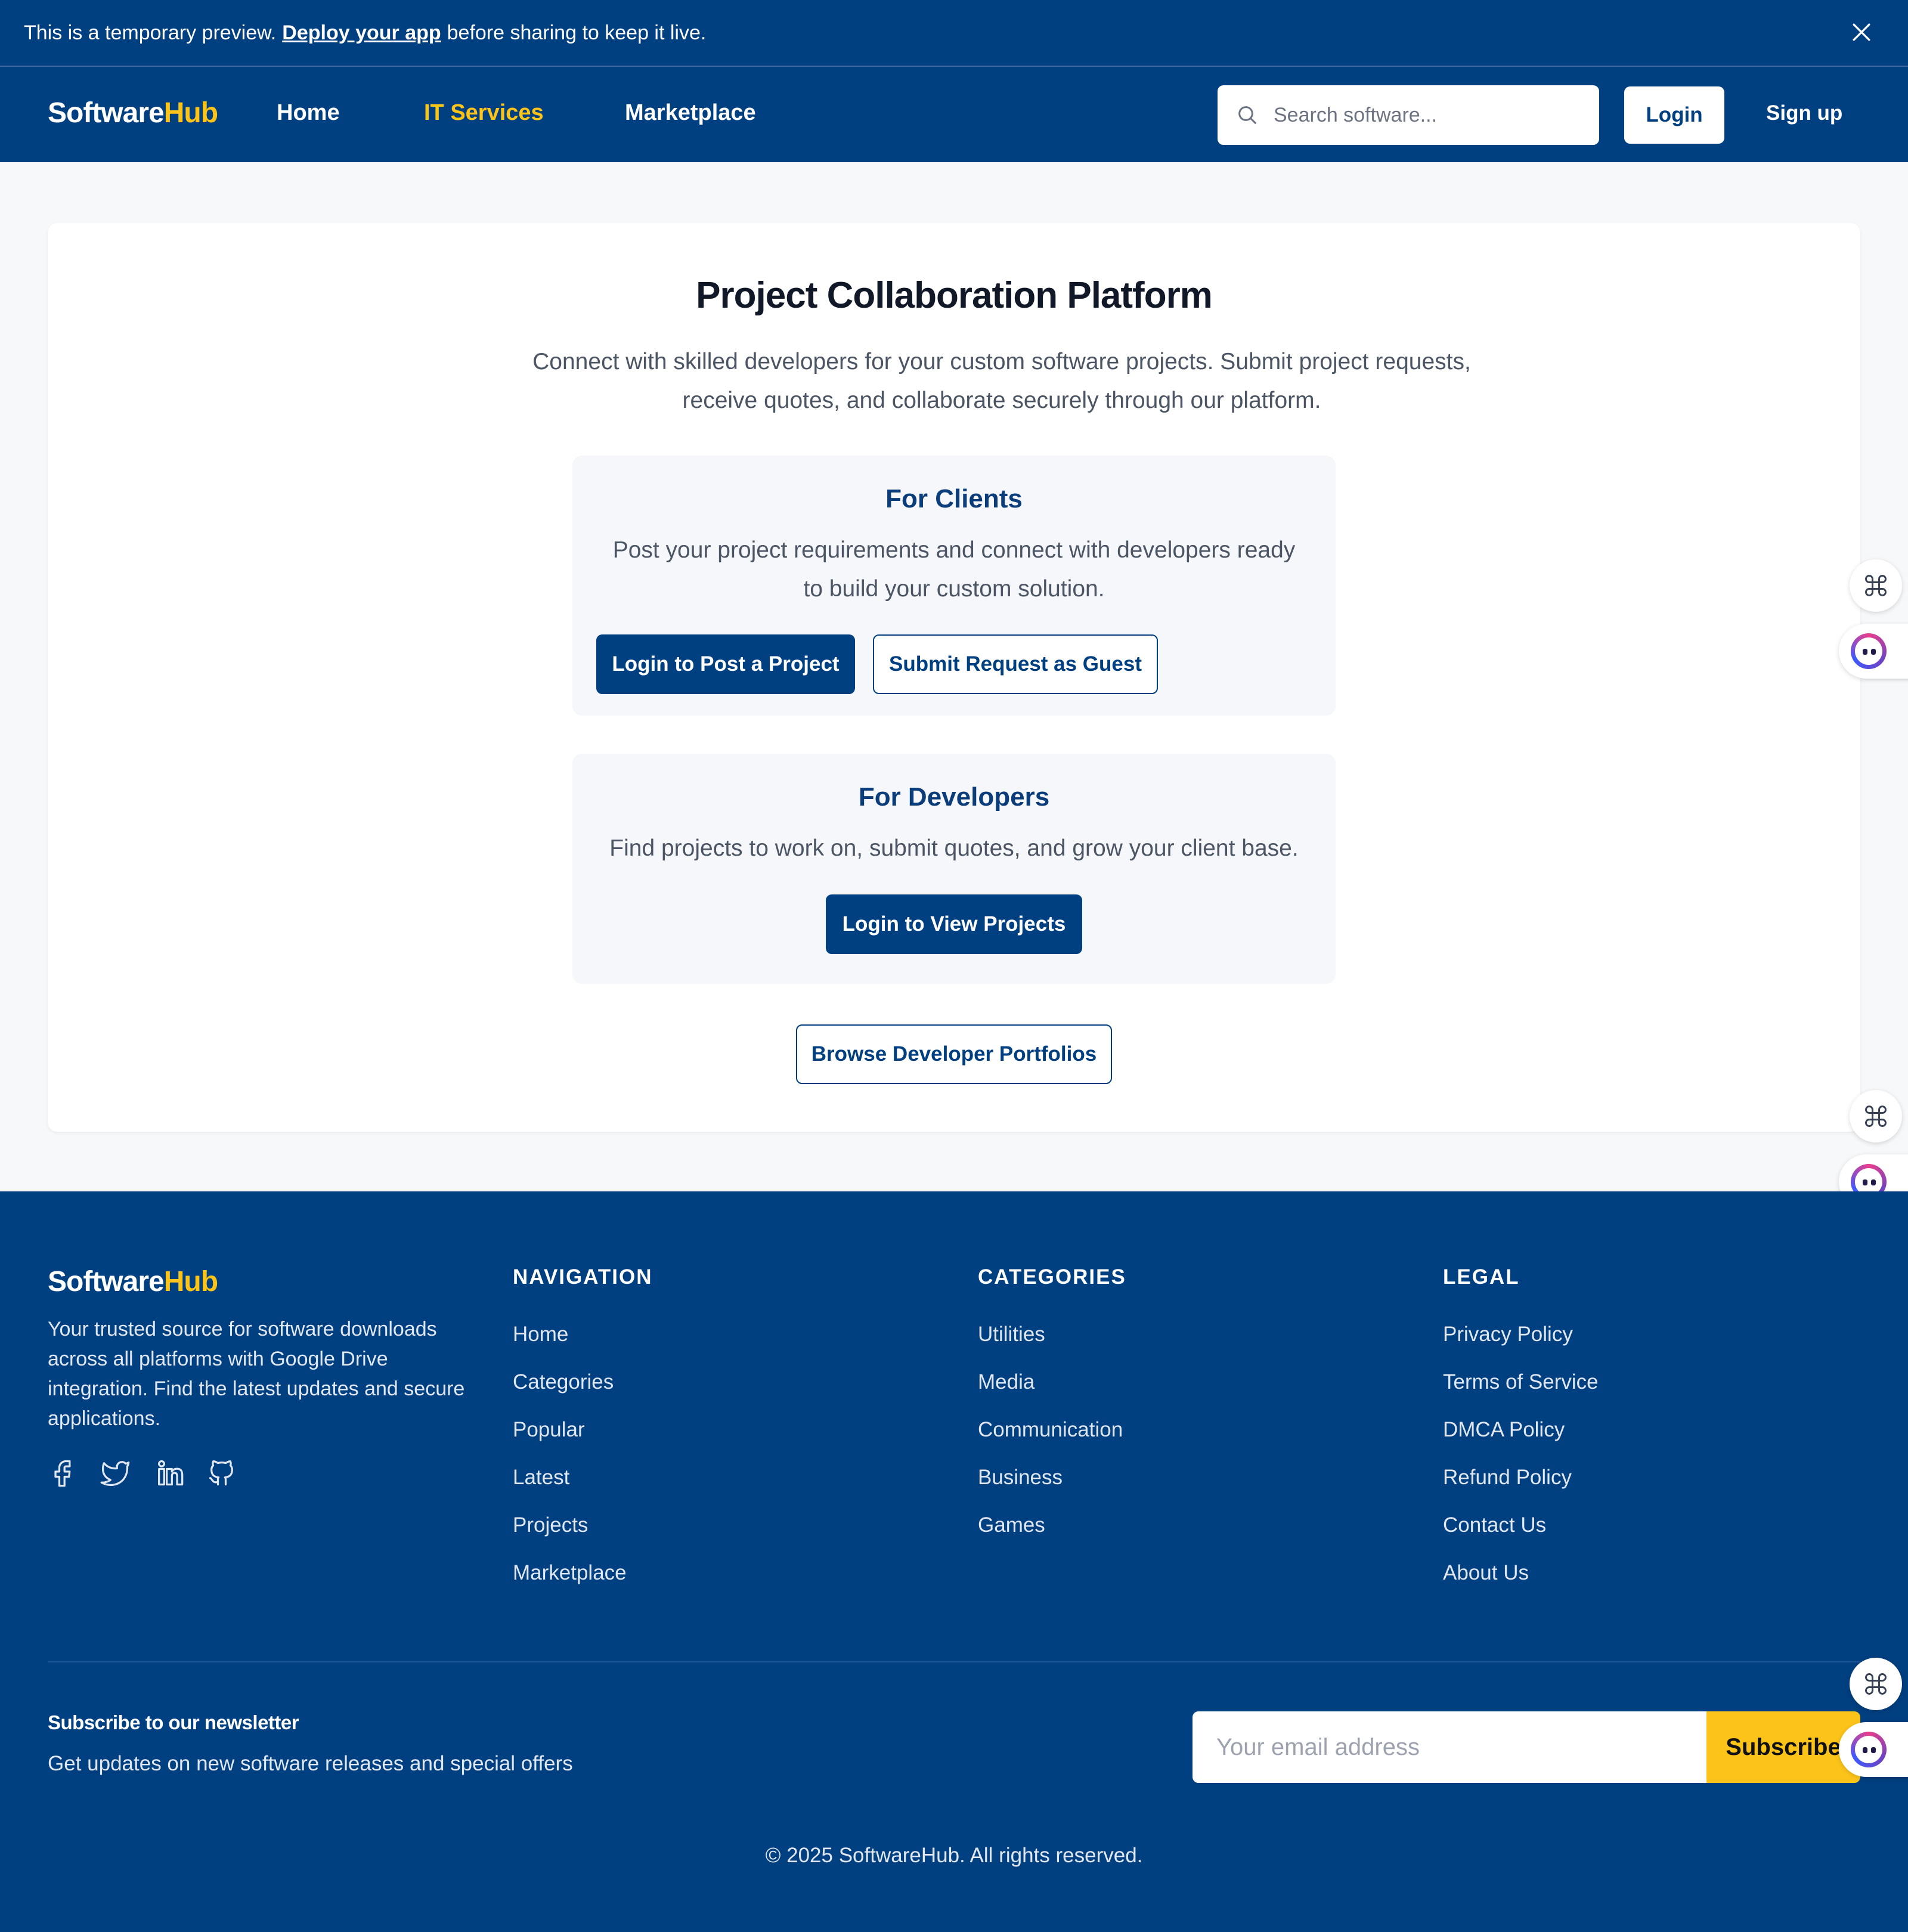  What do you see at coordinates (1015, 664) in the screenshot?
I see `submit-request-guest-button: Submit Request as Guest` at bounding box center [1015, 664].